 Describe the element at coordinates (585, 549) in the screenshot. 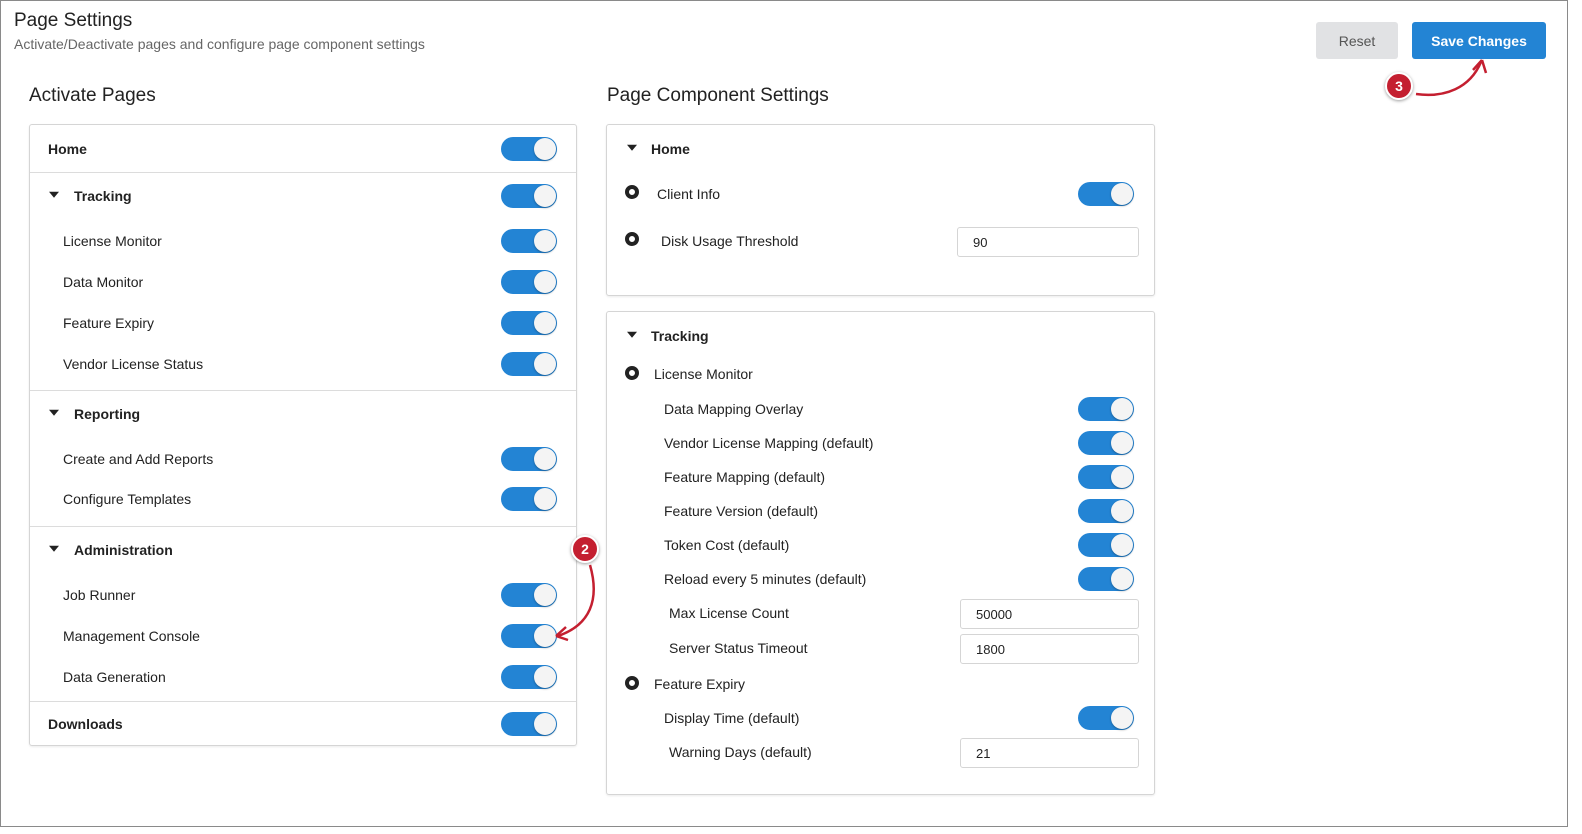

I see `step-2-badge: 2` at that location.